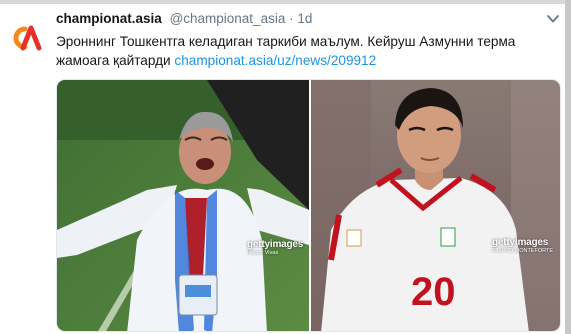 Image resolution: width=571 pixels, height=334 pixels. Describe the element at coordinates (304, 18) in the screenshot. I see `tweet-timestamp: 1d` at that location.